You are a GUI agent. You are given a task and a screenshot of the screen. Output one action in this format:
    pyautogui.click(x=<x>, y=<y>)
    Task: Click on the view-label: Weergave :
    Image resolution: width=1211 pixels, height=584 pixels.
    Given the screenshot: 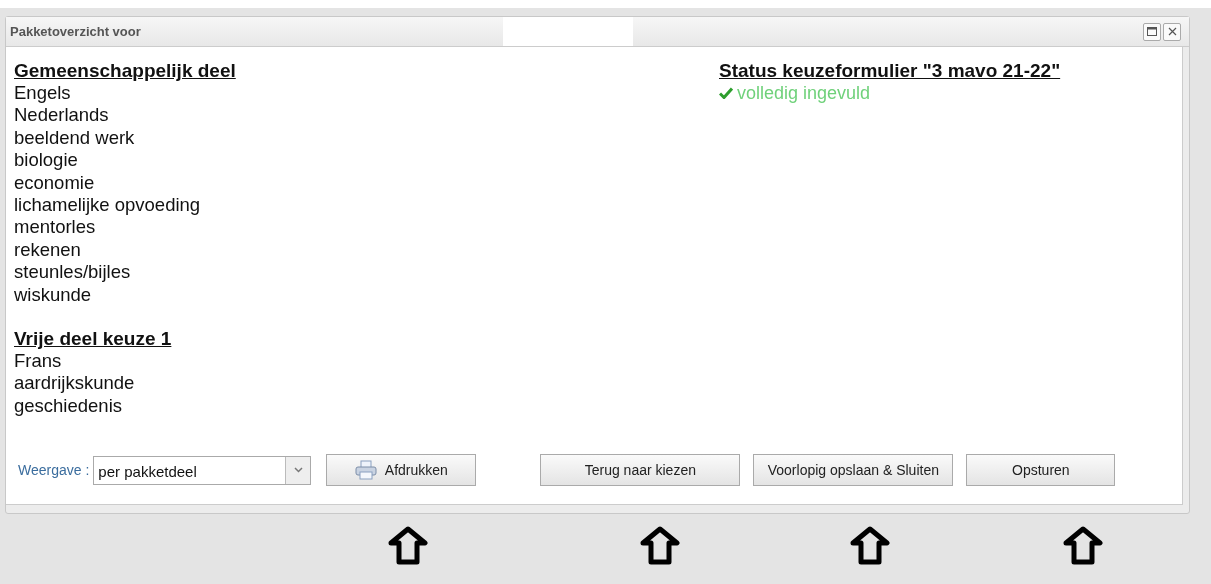 What is the action you would take?
    pyautogui.click(x=54, y=470)
    